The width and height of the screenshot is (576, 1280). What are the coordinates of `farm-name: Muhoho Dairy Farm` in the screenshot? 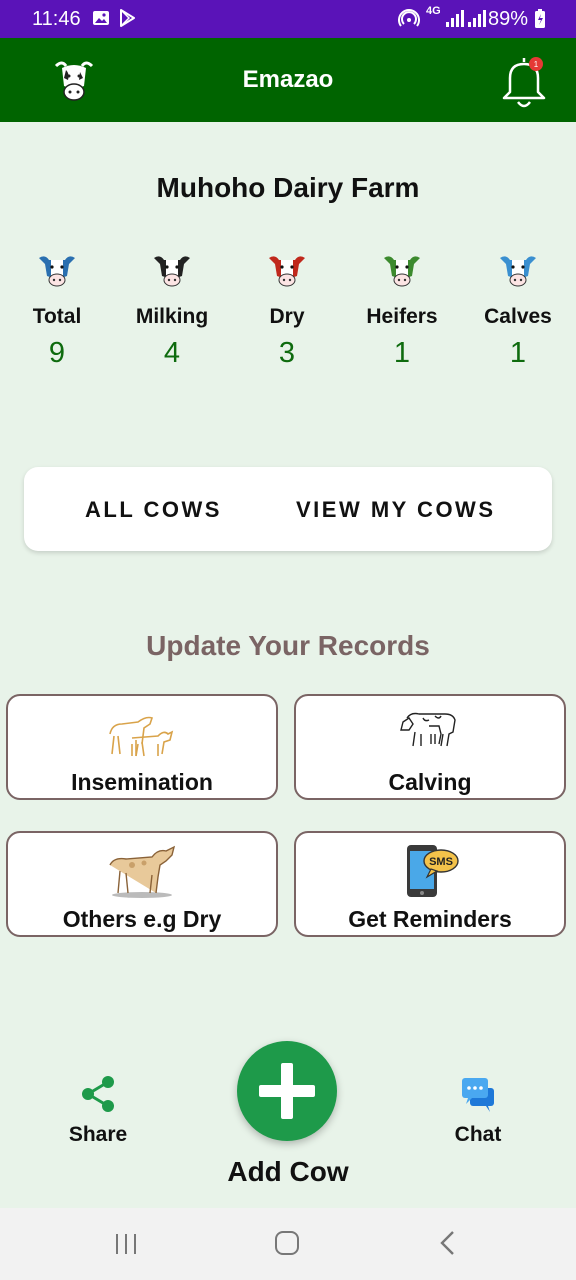 It's located at (288, 187).